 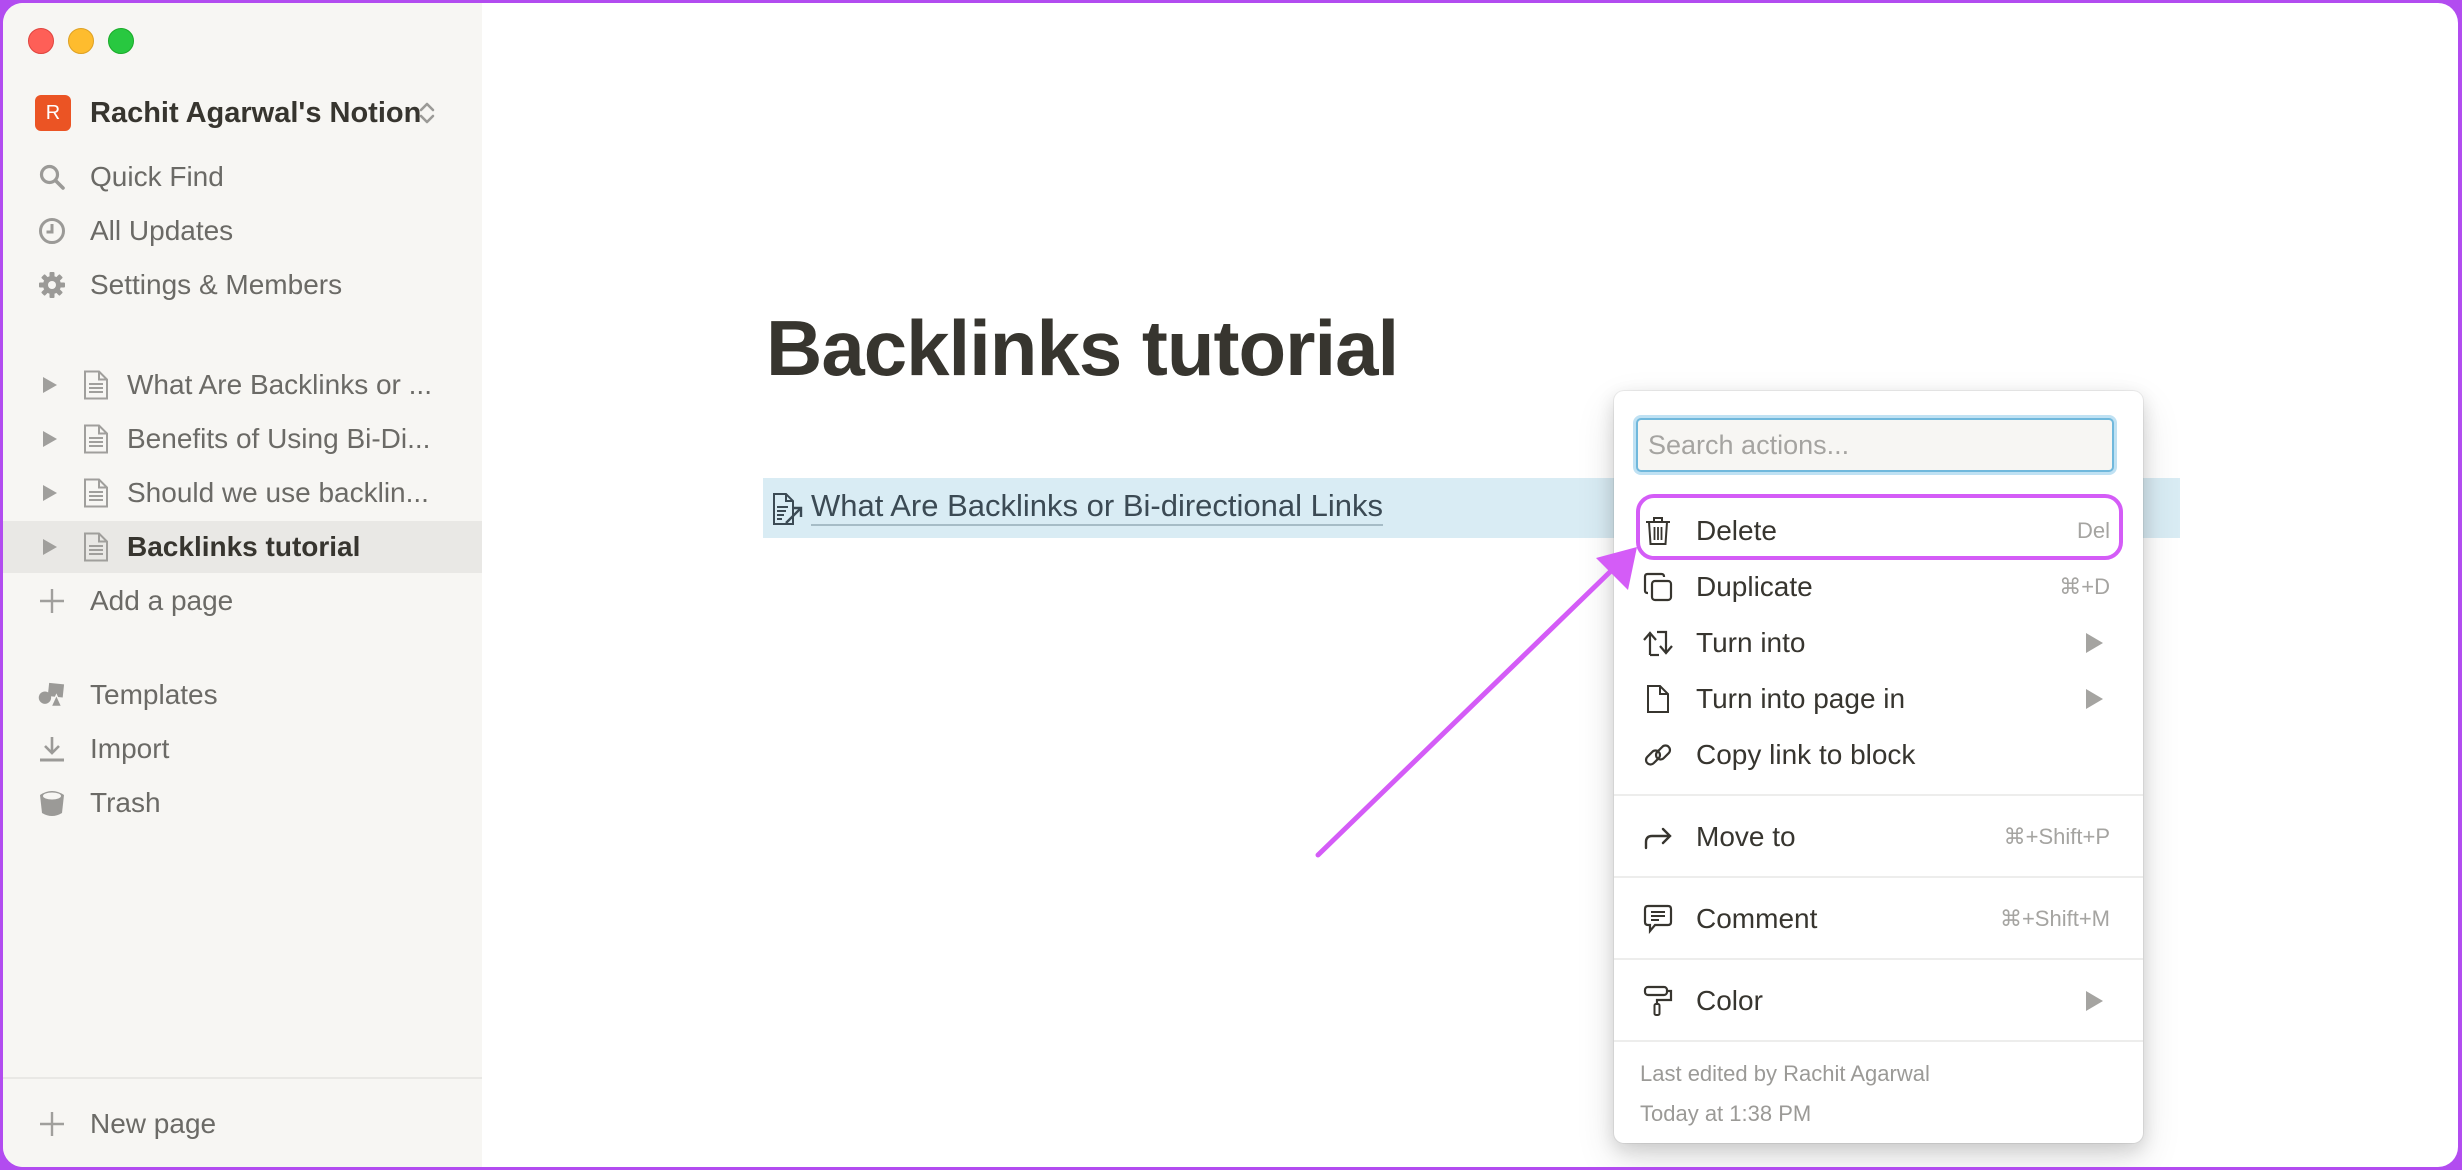 What do you see at coordinates (1751, 642) in the screenshot?
I see `menu-item-label: Turn into` at bounding box center [1751, 642].